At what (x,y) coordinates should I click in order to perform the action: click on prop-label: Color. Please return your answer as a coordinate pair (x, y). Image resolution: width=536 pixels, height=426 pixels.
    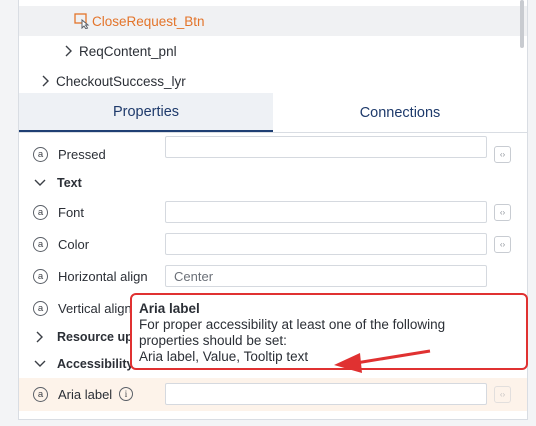
    Looking at the image, I should click on (74, 244).